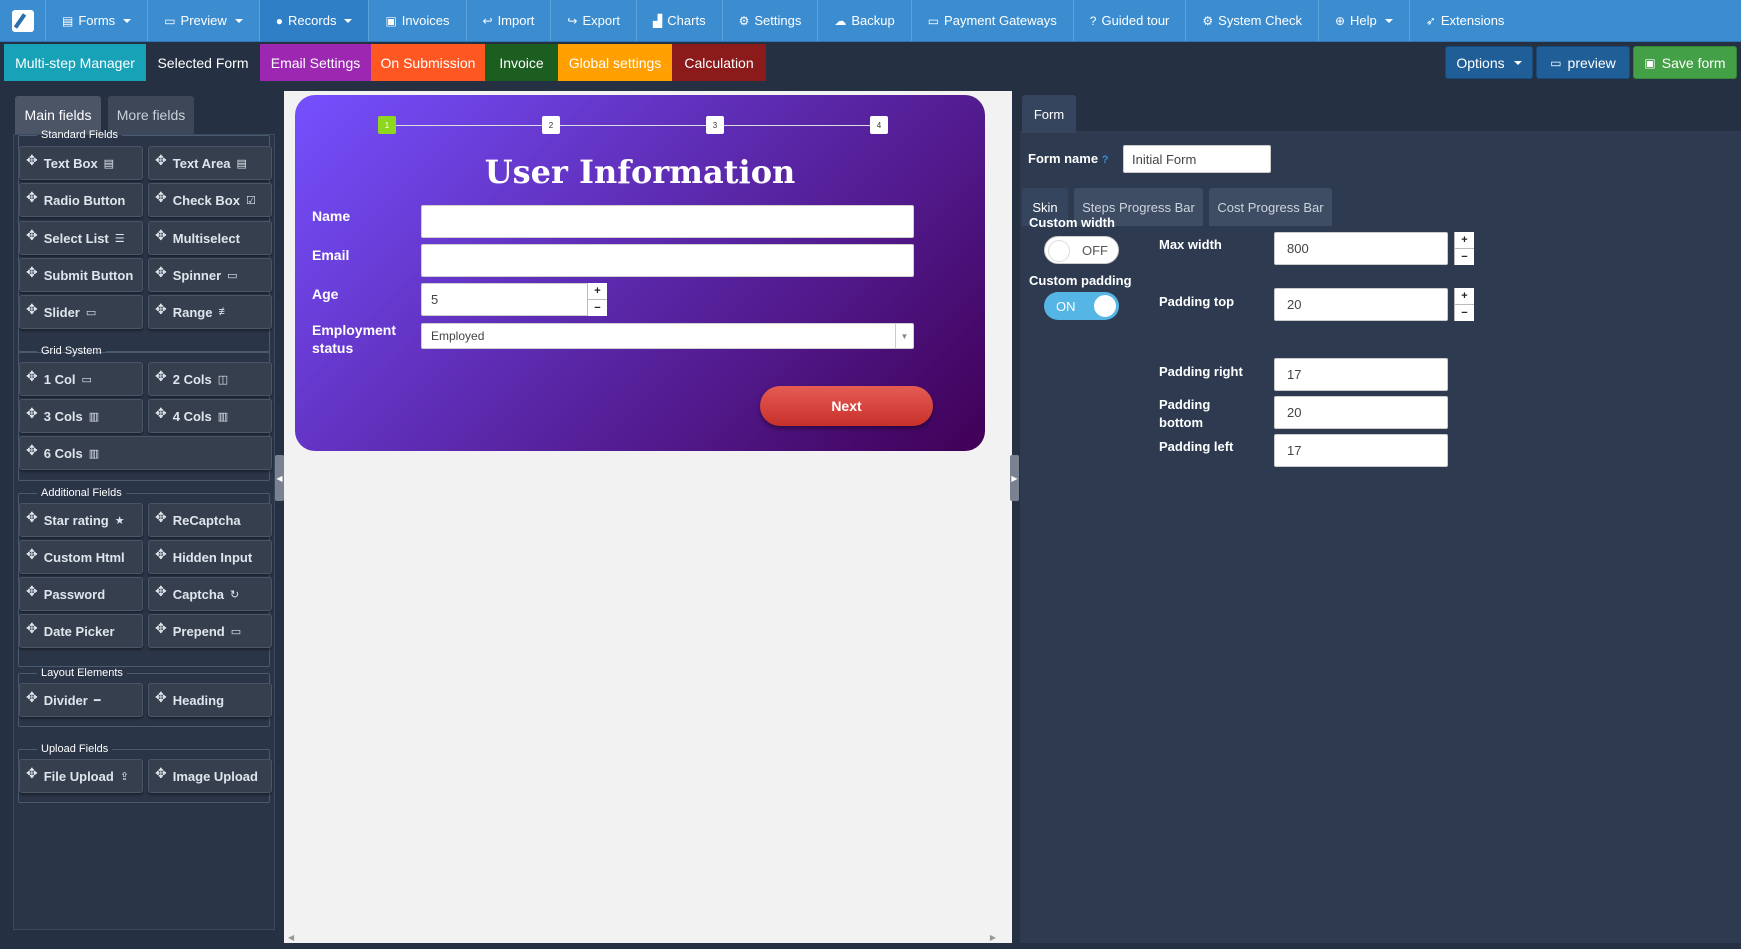 Image resolution: width=1741 pixels, height=949 pixels. I want to click on collapse-right-handle: ▶, so click(1014, 478).